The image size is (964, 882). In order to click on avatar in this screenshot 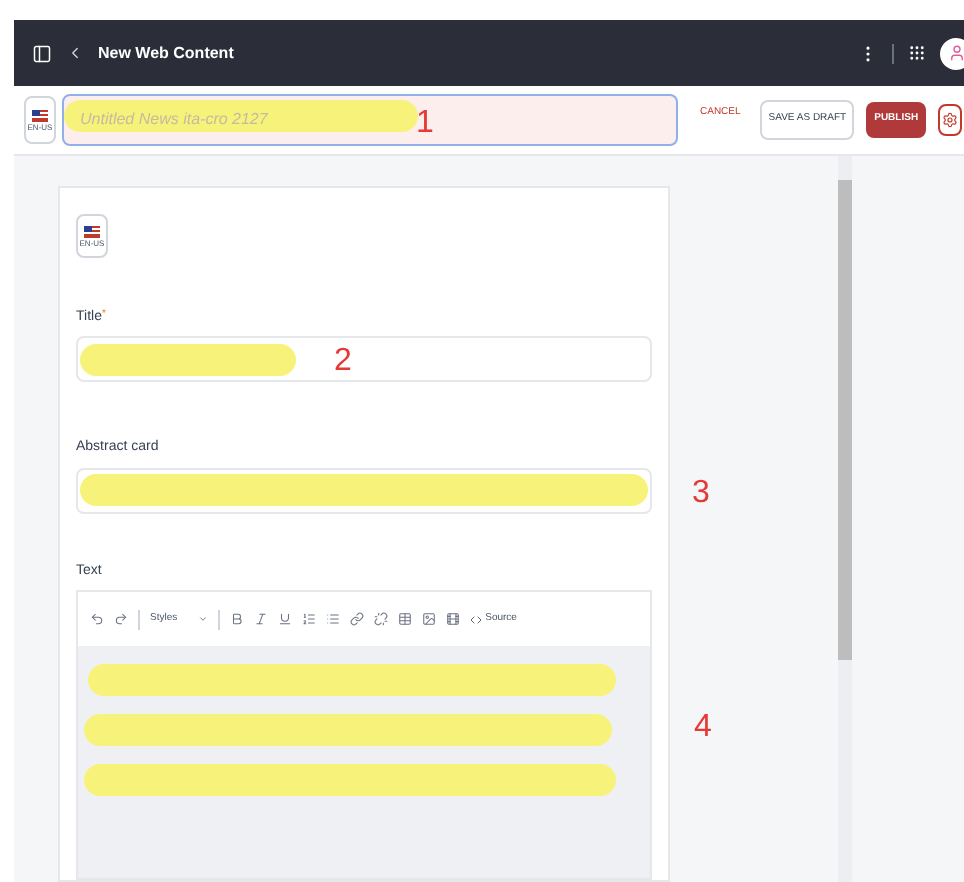, I will do `click(952, 53)`.